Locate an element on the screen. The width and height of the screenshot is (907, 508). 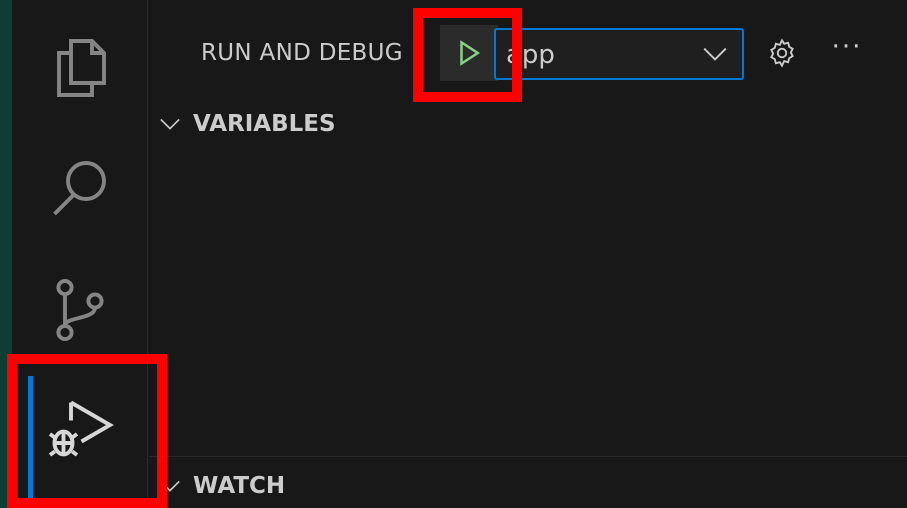
launch-config-select: app is located at coordinates (619, 54).